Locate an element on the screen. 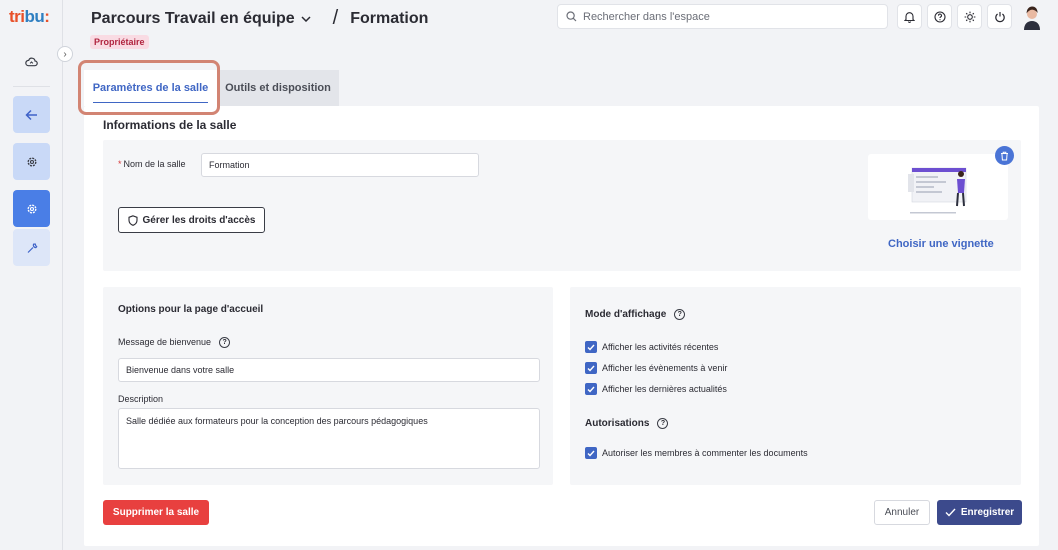 The width and height of the screenshot is (1058, 550). help-circle-icon is located at coordinates (939, 16).